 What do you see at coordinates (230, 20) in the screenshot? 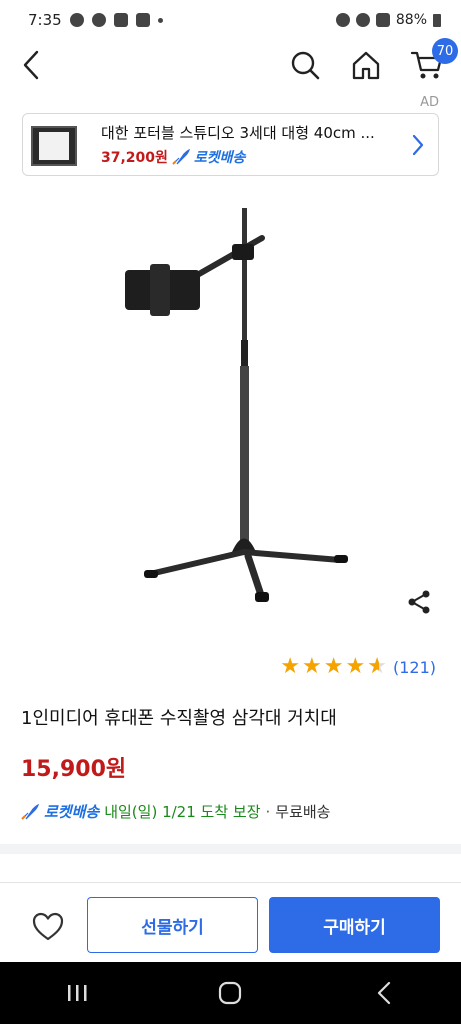
I see `status-bar: 7:35 88%` at bounding box center [230, 20].